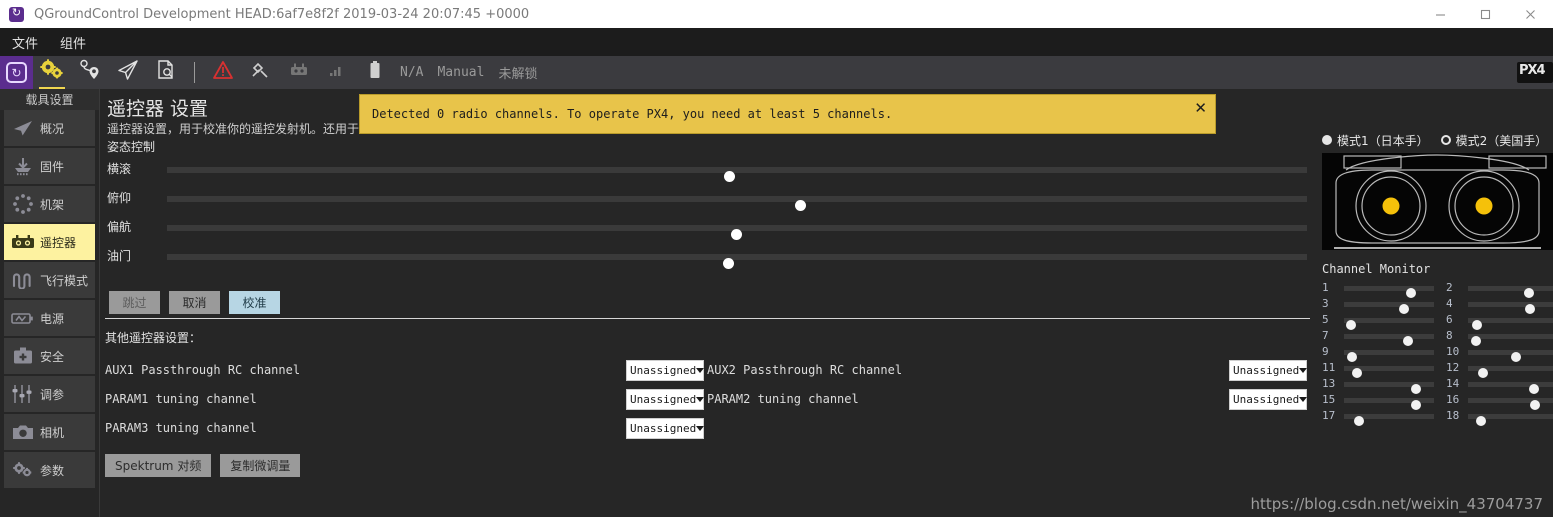 Image resolution: width=1553 pixels, height=517 pixels. I want to click on sidebar-item-camera: 相机, so click(49, 432).